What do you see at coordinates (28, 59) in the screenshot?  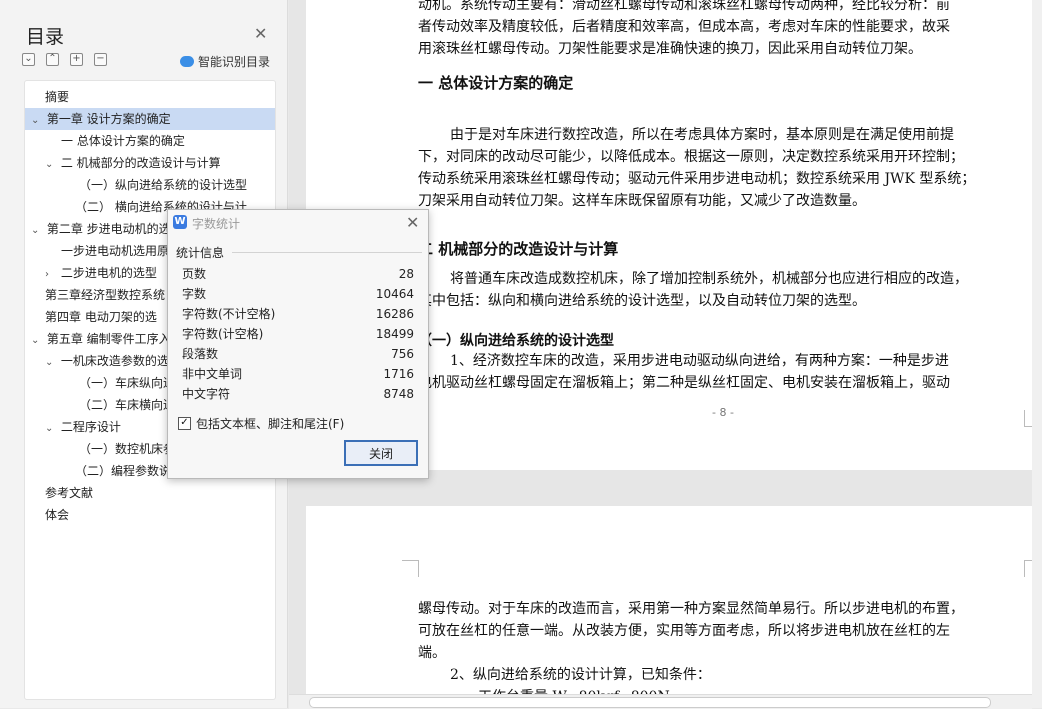 I see `collapse-all-icon: ⌄` at bounding box center [28, 59].